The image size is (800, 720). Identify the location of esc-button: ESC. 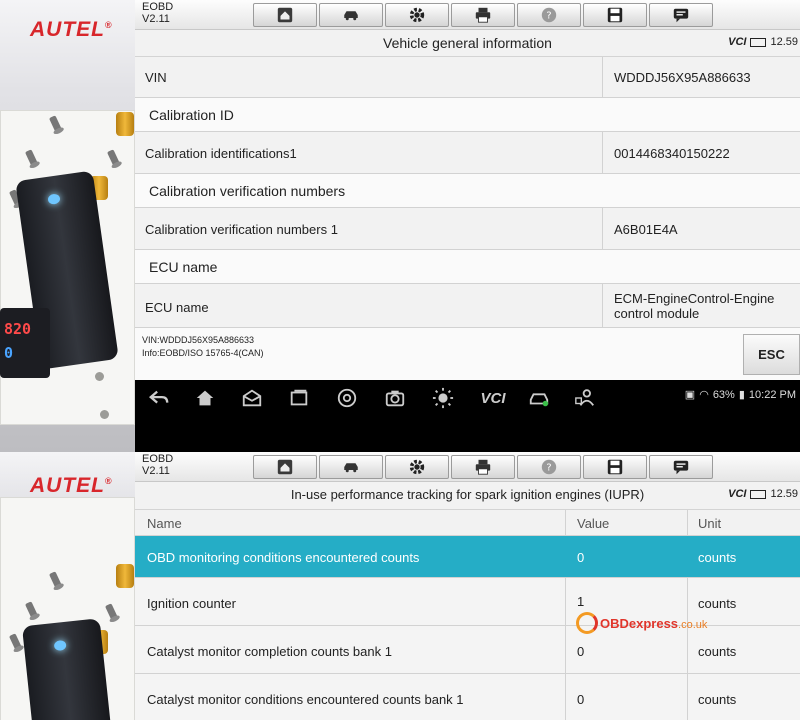
(771, 354).